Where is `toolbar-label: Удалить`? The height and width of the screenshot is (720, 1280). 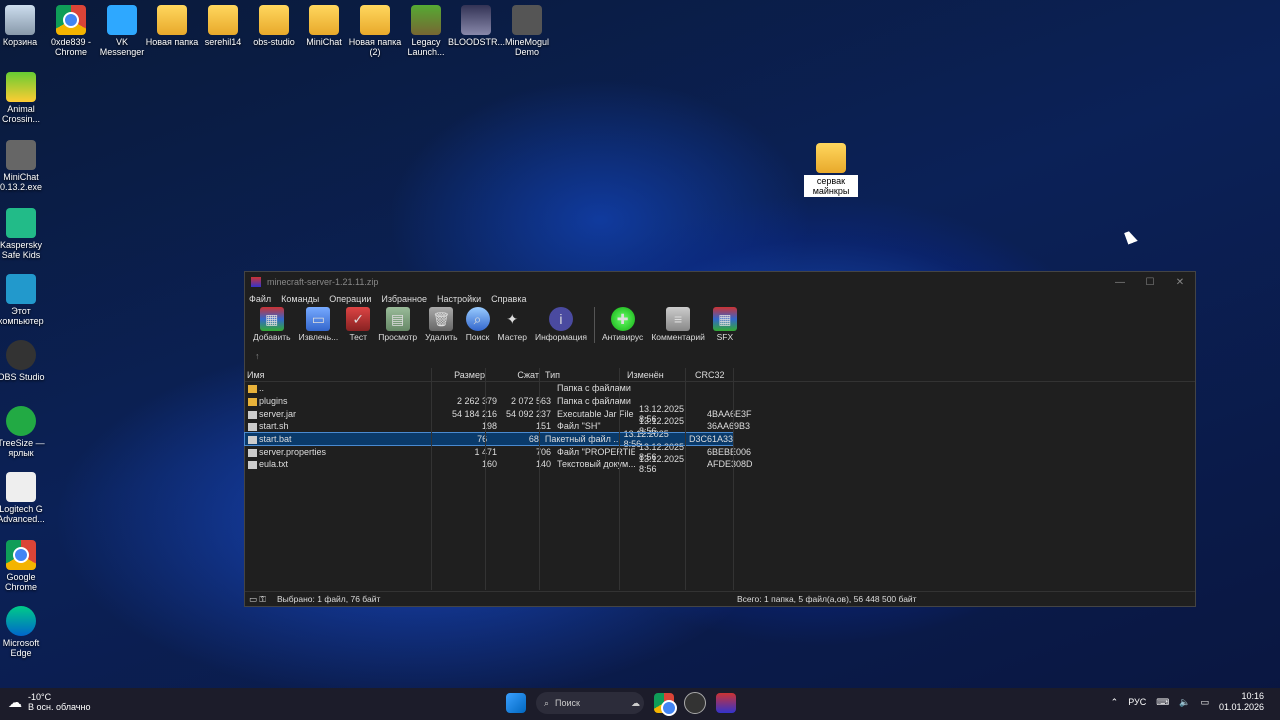 toolbar-label: Удалить is located at coordinates (441, 337).